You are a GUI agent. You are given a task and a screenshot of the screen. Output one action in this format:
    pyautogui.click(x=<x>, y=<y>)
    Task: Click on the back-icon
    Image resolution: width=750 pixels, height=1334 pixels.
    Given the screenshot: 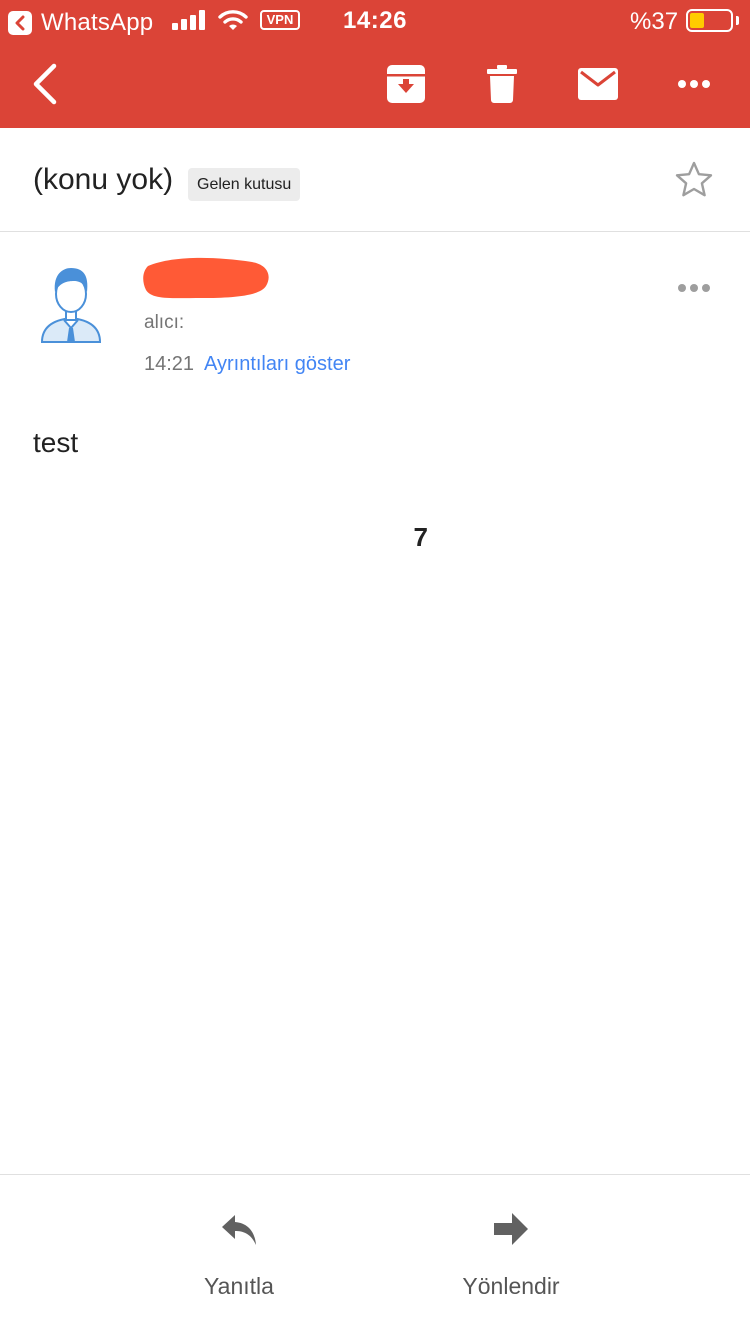 What is the action you would take?
    pyautogui.click(x=45, y=84)
    